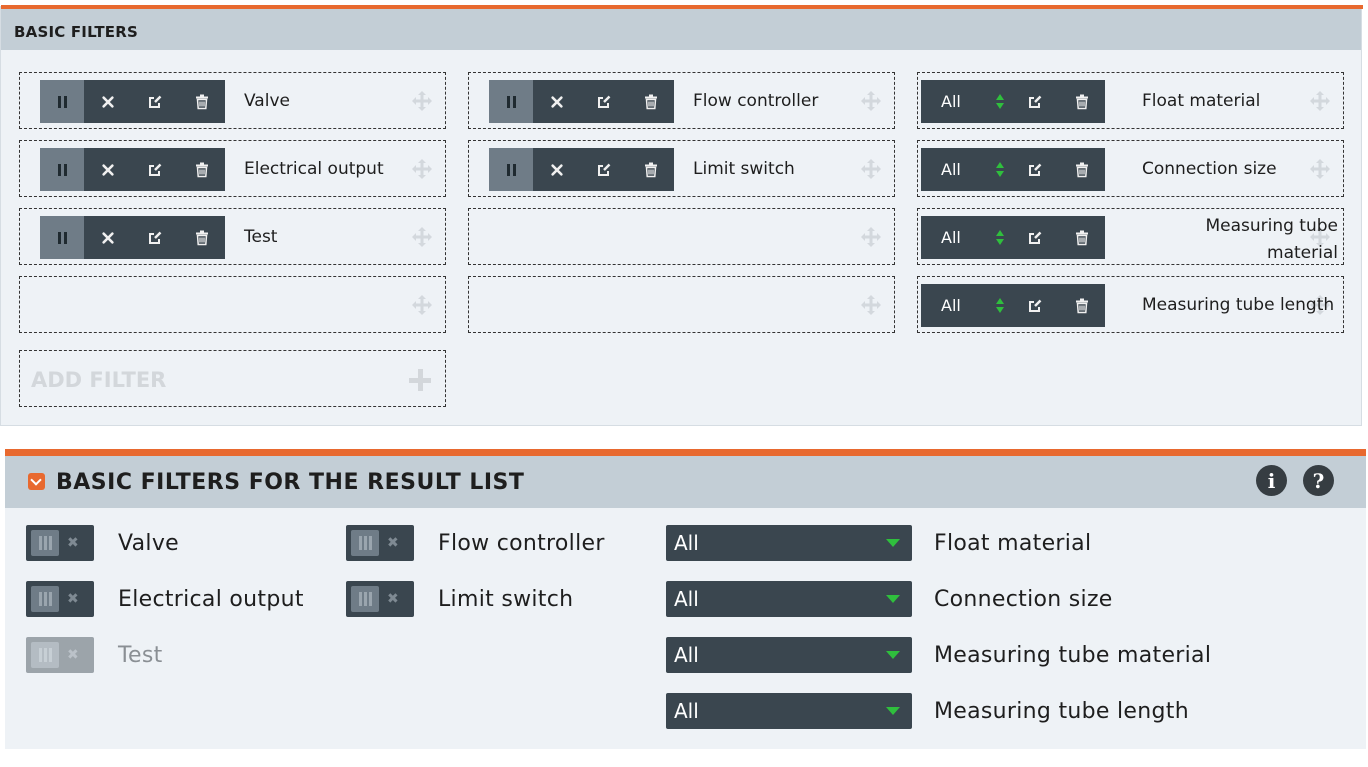  I want to click on result-header: BASIC FILTERS FOR THE RESULT LIST i ?, so click(685, 482).